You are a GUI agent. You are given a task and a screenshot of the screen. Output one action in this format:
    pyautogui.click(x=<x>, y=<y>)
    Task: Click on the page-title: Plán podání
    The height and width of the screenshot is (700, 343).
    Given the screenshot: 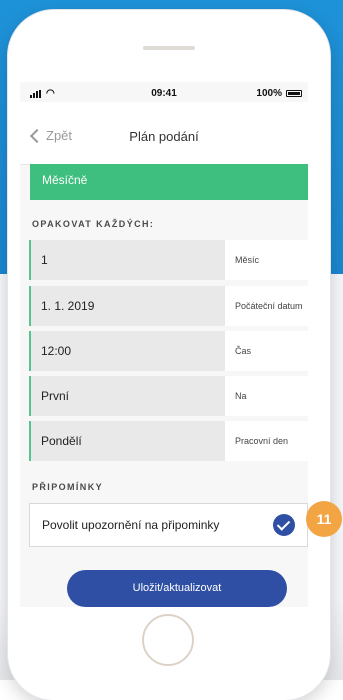 What is the action you would take?
    pyautogui.click(x=164, y=136)
    